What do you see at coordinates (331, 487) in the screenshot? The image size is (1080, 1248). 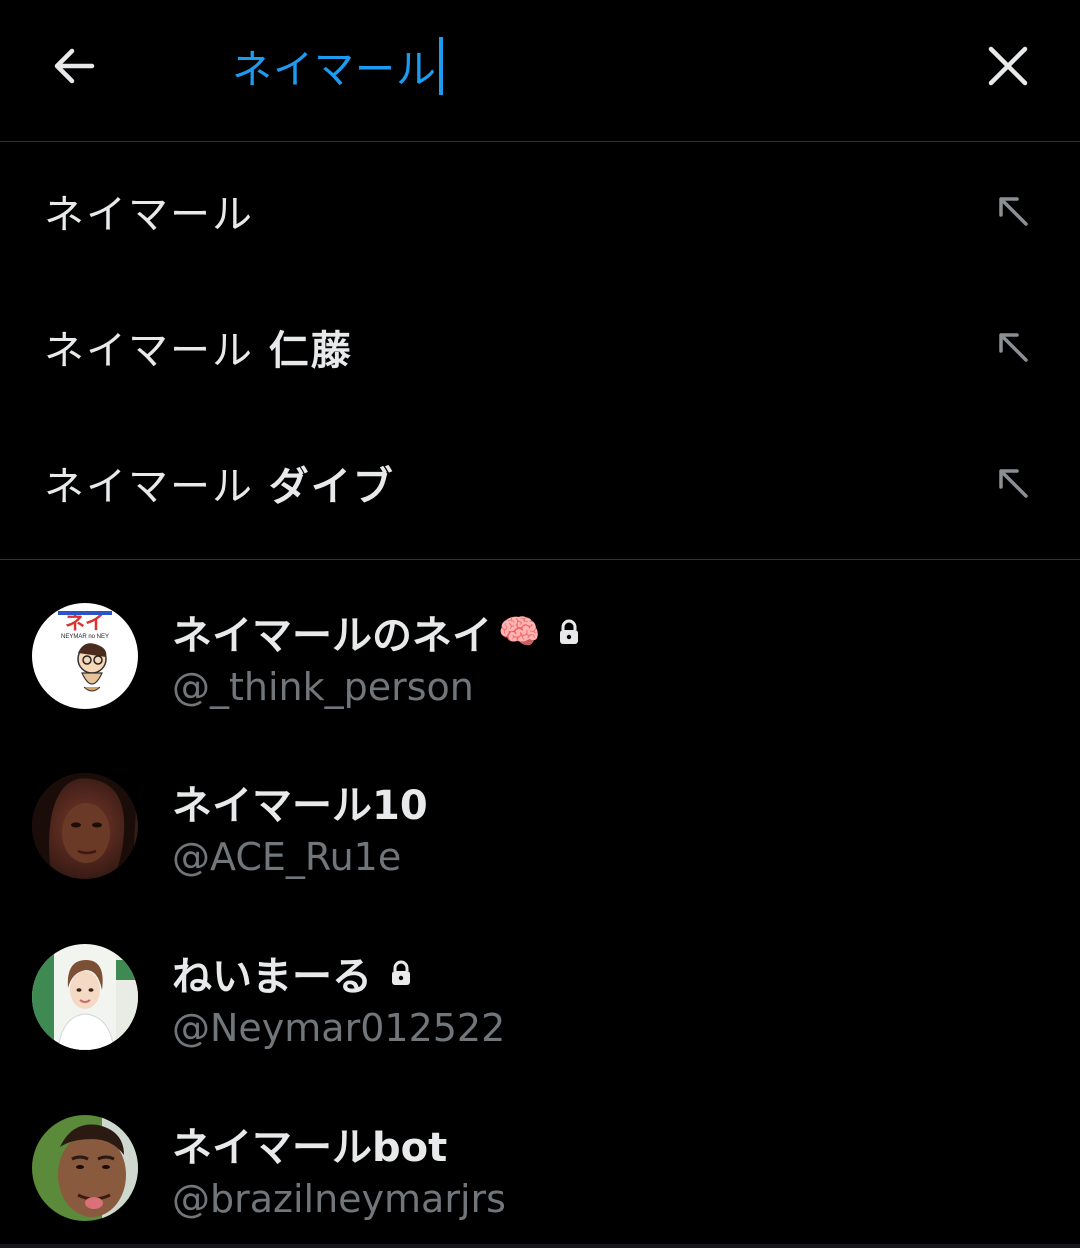 I see `suggestion-extra: ダイブ` at bounding box center [331, 487].